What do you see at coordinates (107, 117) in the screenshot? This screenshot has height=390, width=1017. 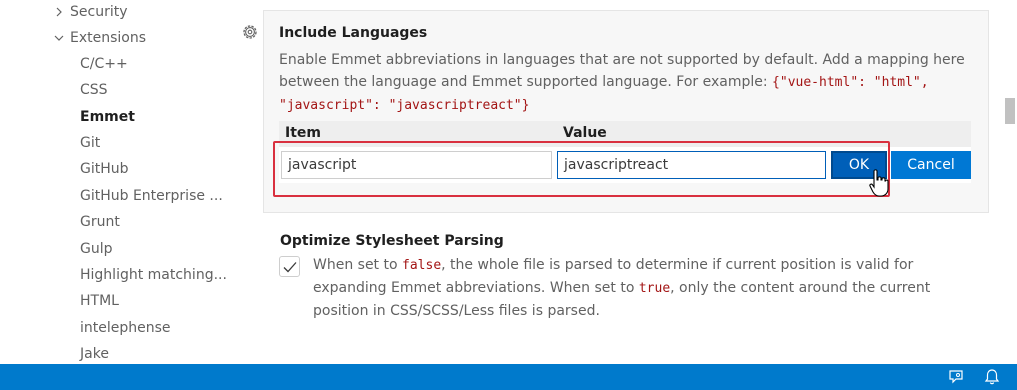 I see `sidebar-item-emmet: Emmet` at bounding box center [107, 117].